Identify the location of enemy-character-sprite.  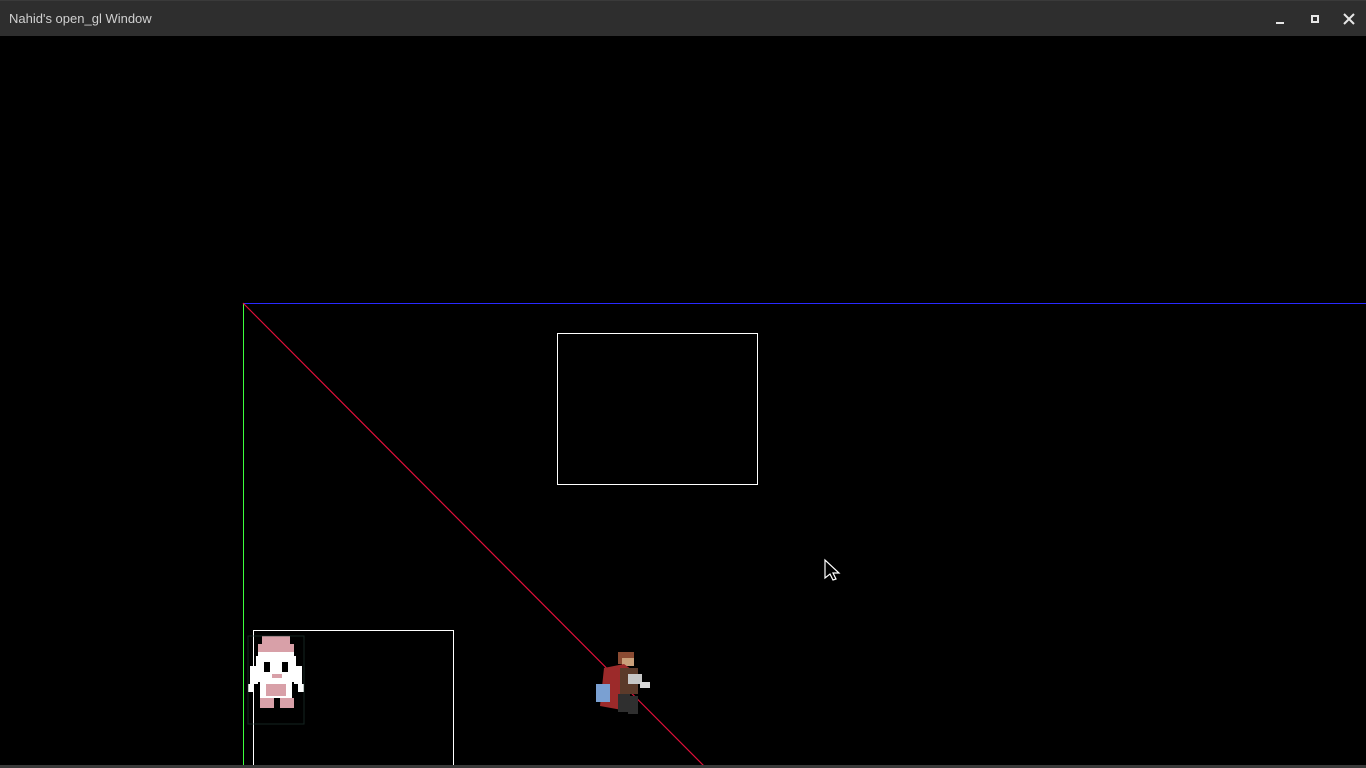
(623, 683).